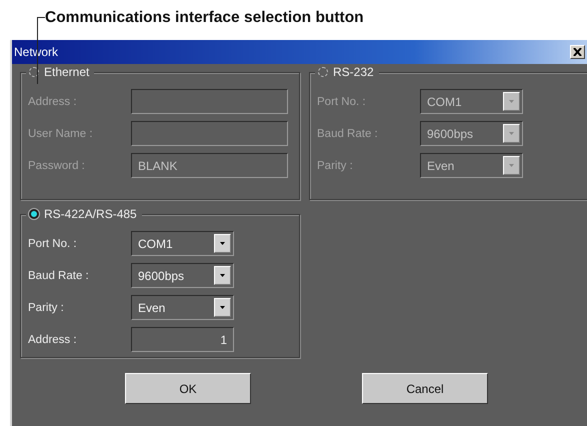  I want to click on close-button, so click(577, 52).